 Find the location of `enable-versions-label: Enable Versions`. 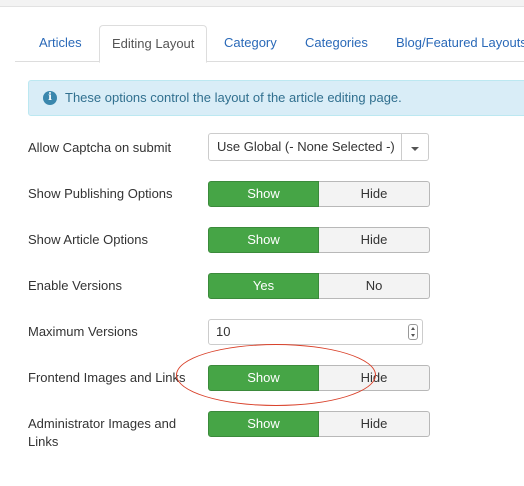

enable-versions-label: Enable Versions is located at coordinates (75, 285).